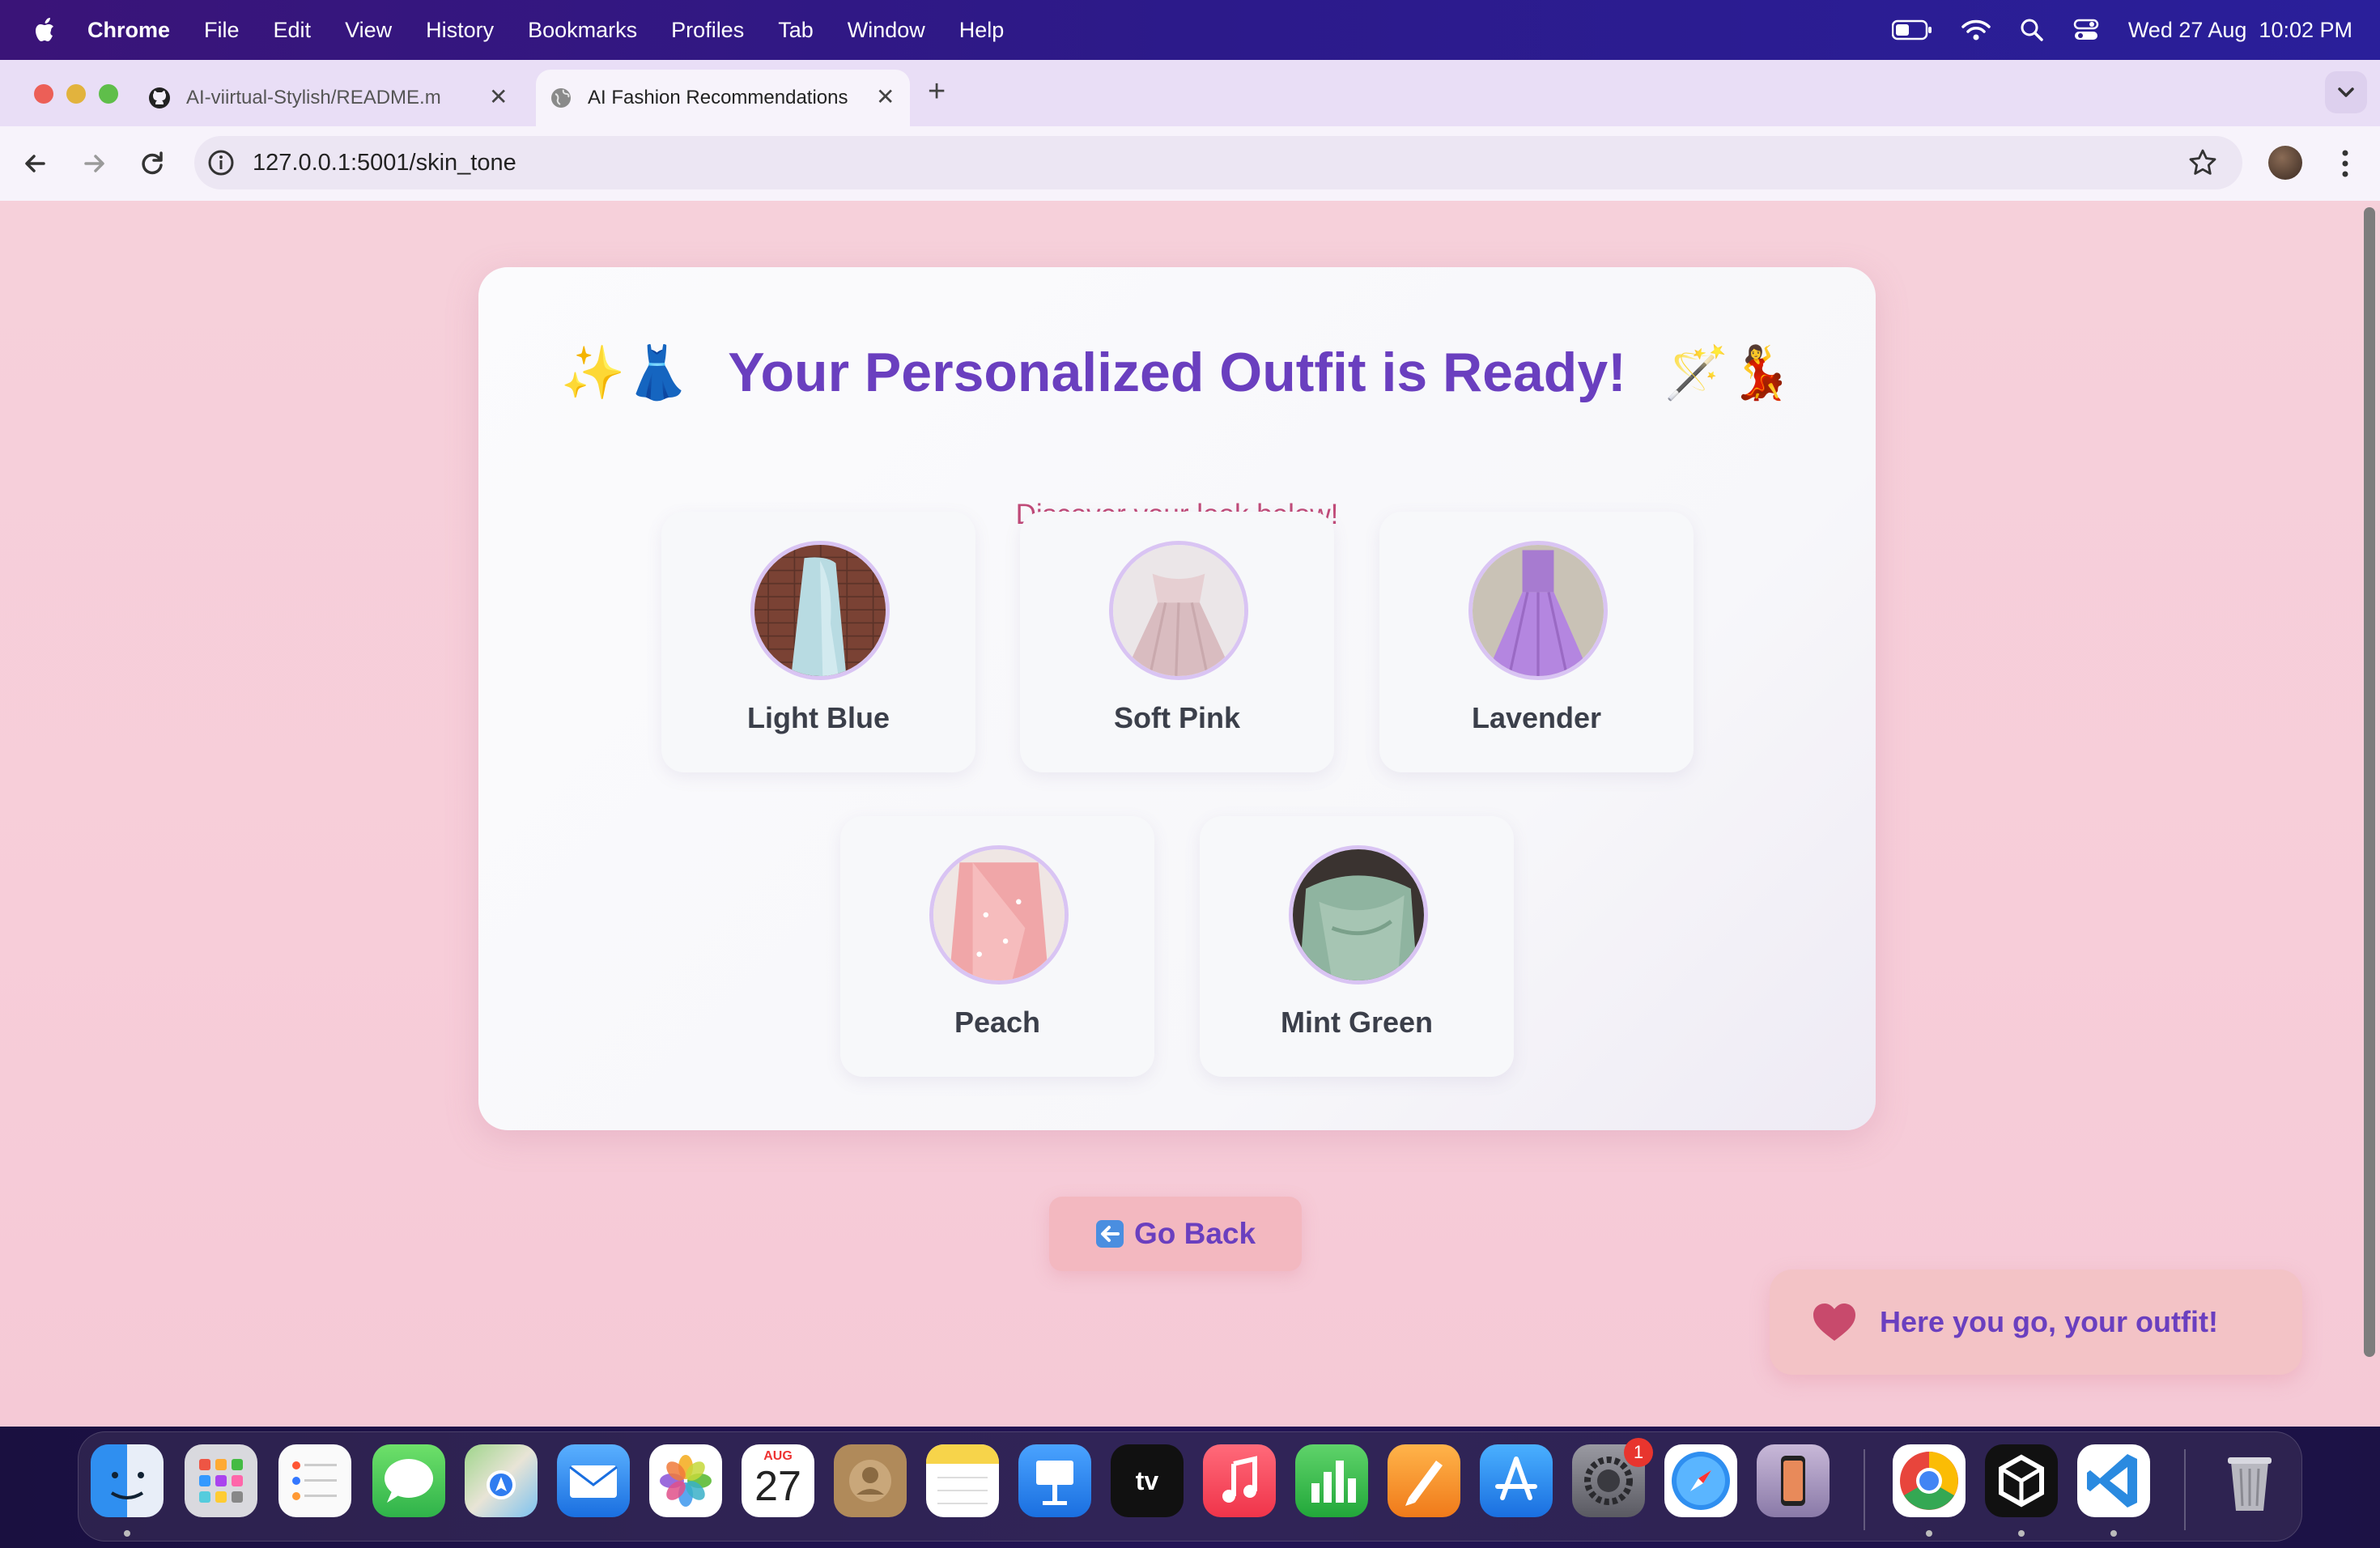 The image size is (2380, 1548). Describe the element at coordinates (159, 97) in the screenshot. I see `github-icon` at that location.